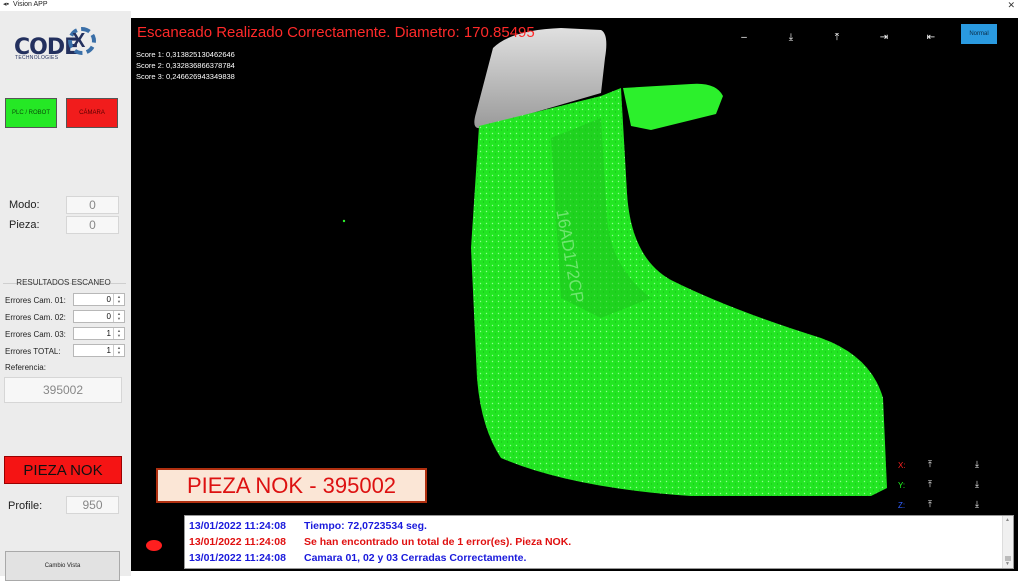  I want to click on axis-z-label: Z:, so click(902, 505).